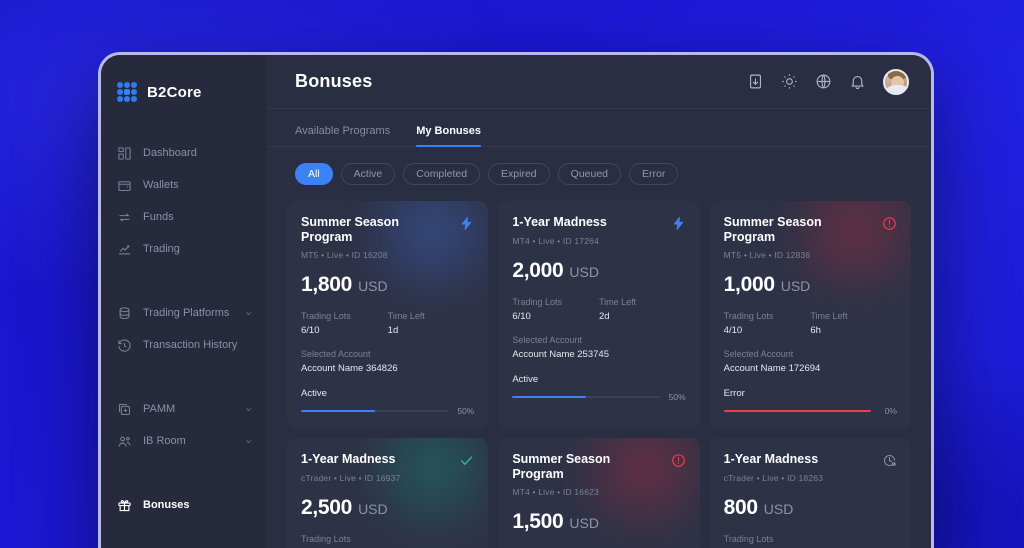  I want to click on deposit-icon, so click(755, 81).